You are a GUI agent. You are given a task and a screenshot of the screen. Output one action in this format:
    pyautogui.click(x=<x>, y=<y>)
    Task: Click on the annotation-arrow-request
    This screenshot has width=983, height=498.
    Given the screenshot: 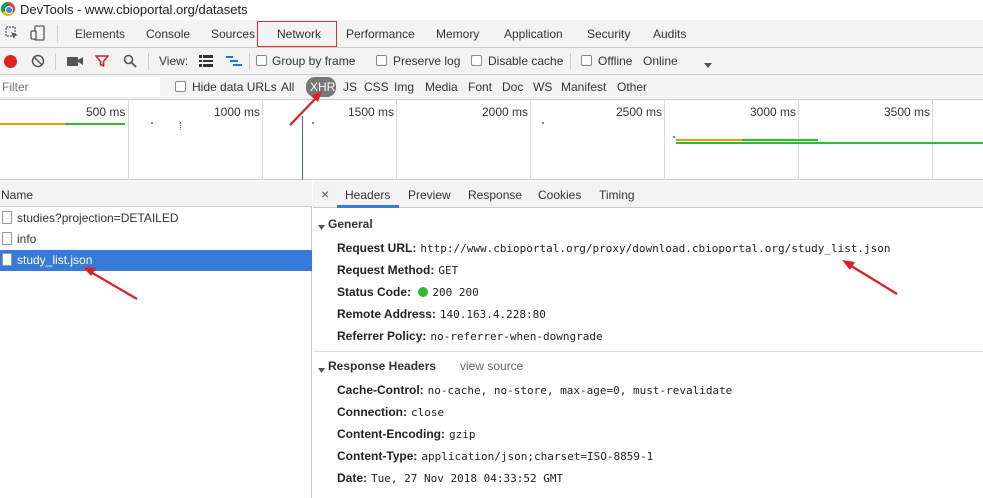 What is the action you would take?
    pyautogui.click(x=110, y=283)
    